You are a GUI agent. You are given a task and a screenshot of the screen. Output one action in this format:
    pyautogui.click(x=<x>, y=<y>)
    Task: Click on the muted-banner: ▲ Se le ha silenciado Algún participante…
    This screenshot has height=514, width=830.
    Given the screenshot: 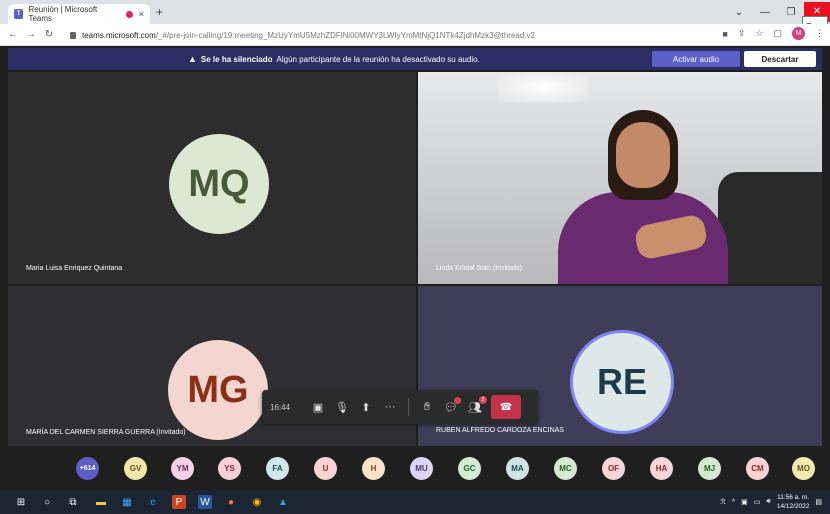 What is the action you would take?
    pyautogui.click(x=415, y=59)
    